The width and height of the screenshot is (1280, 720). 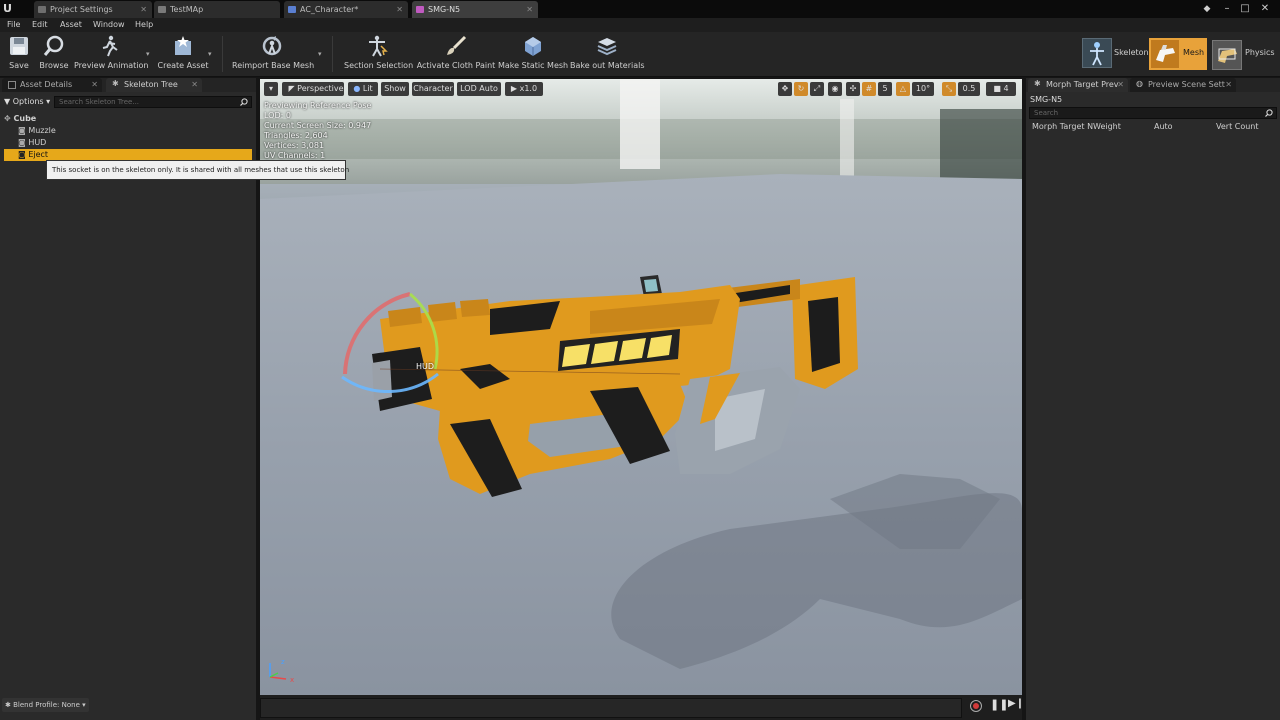 I want to click on blueprint-icon, so click(x=292, y=9).